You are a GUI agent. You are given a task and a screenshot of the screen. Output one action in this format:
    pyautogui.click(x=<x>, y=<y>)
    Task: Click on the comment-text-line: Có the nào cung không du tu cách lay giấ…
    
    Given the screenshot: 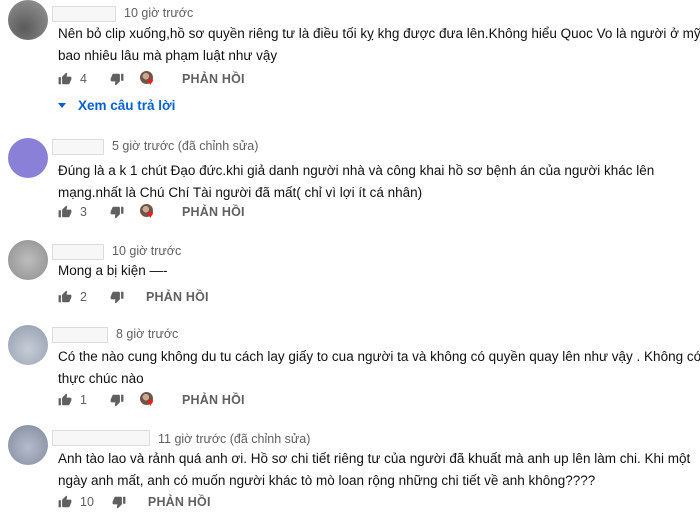 What is the action you would take?
    pyautogui.click(x=379, y=356)
    